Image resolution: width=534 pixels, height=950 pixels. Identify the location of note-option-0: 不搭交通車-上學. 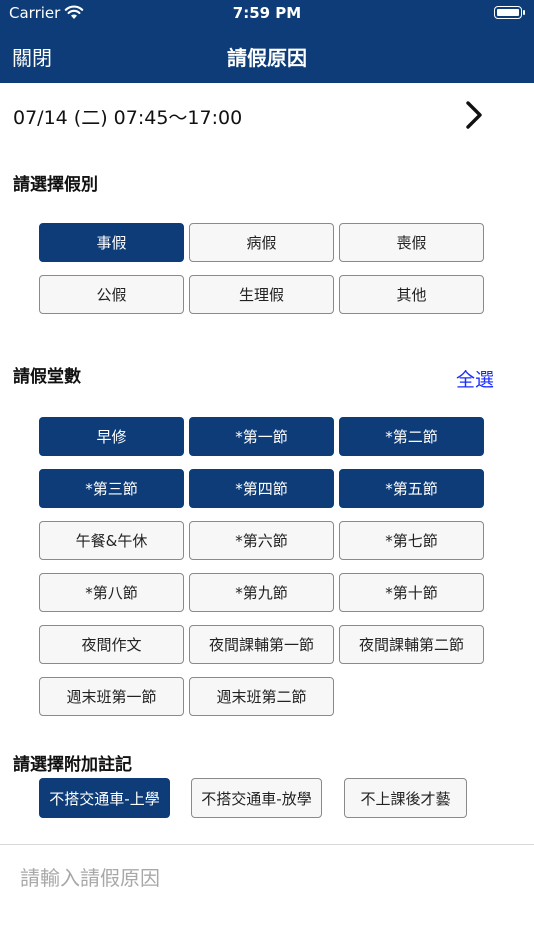
(104, 798).